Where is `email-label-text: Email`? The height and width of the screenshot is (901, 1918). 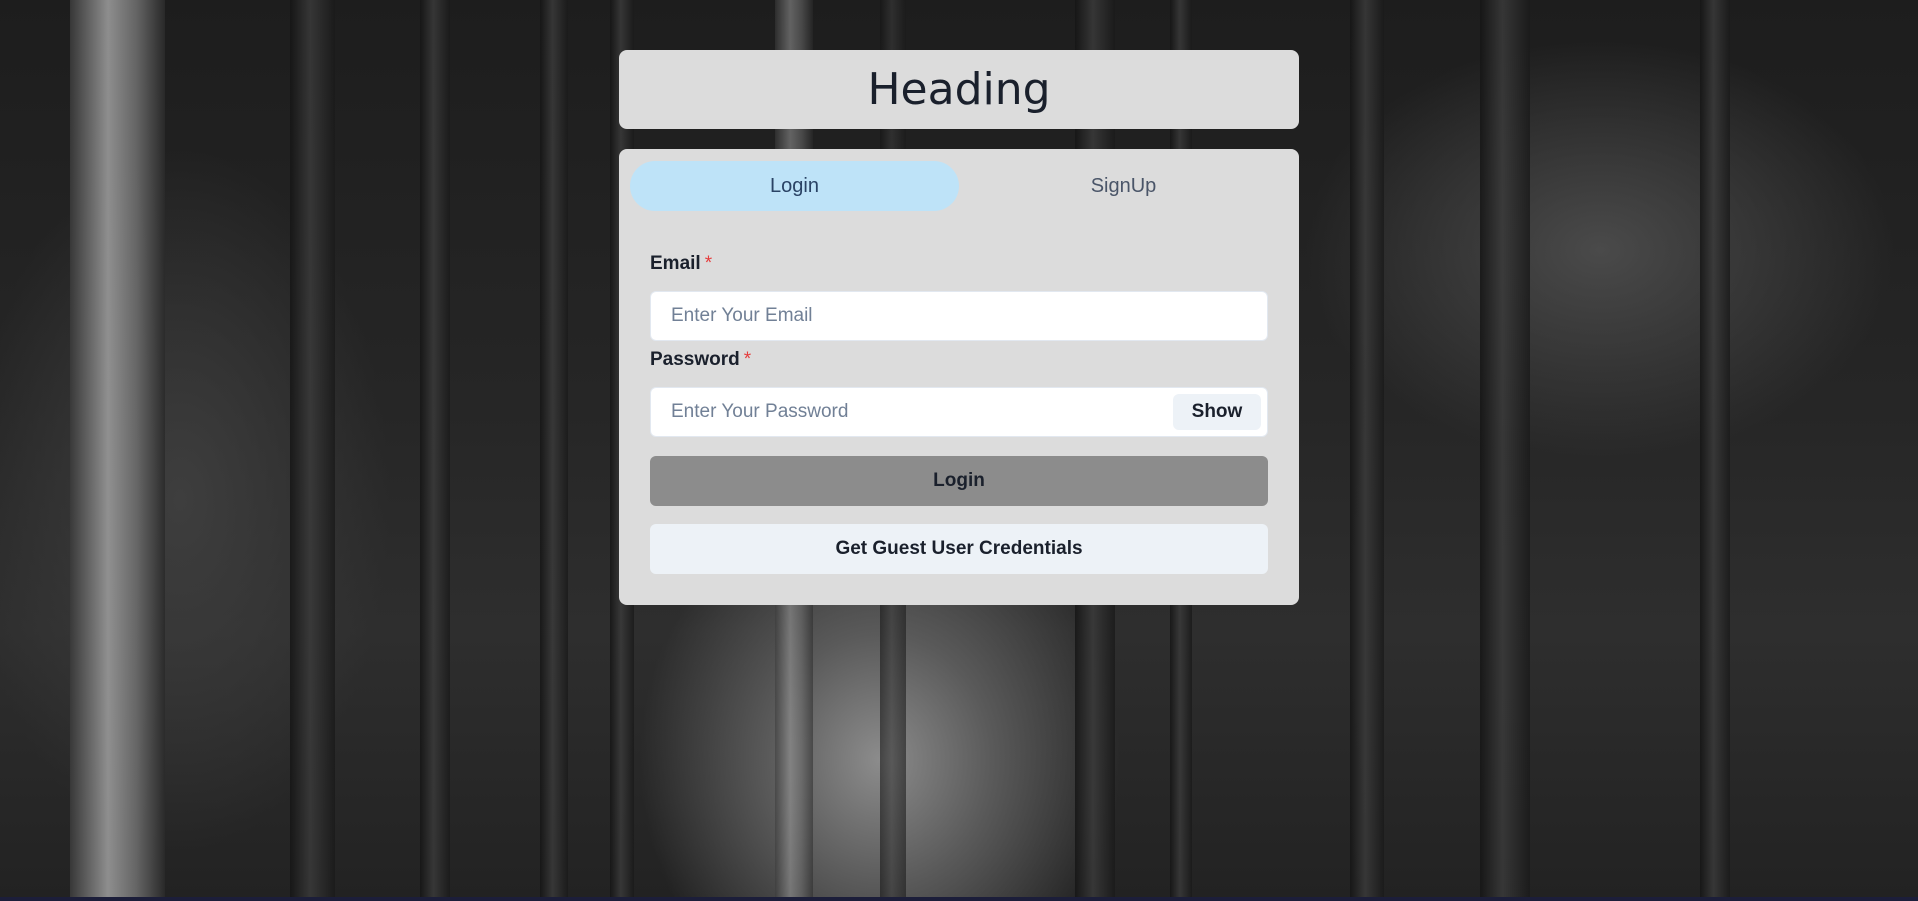
email-label-text: Email is located at coordinates (675, 263).